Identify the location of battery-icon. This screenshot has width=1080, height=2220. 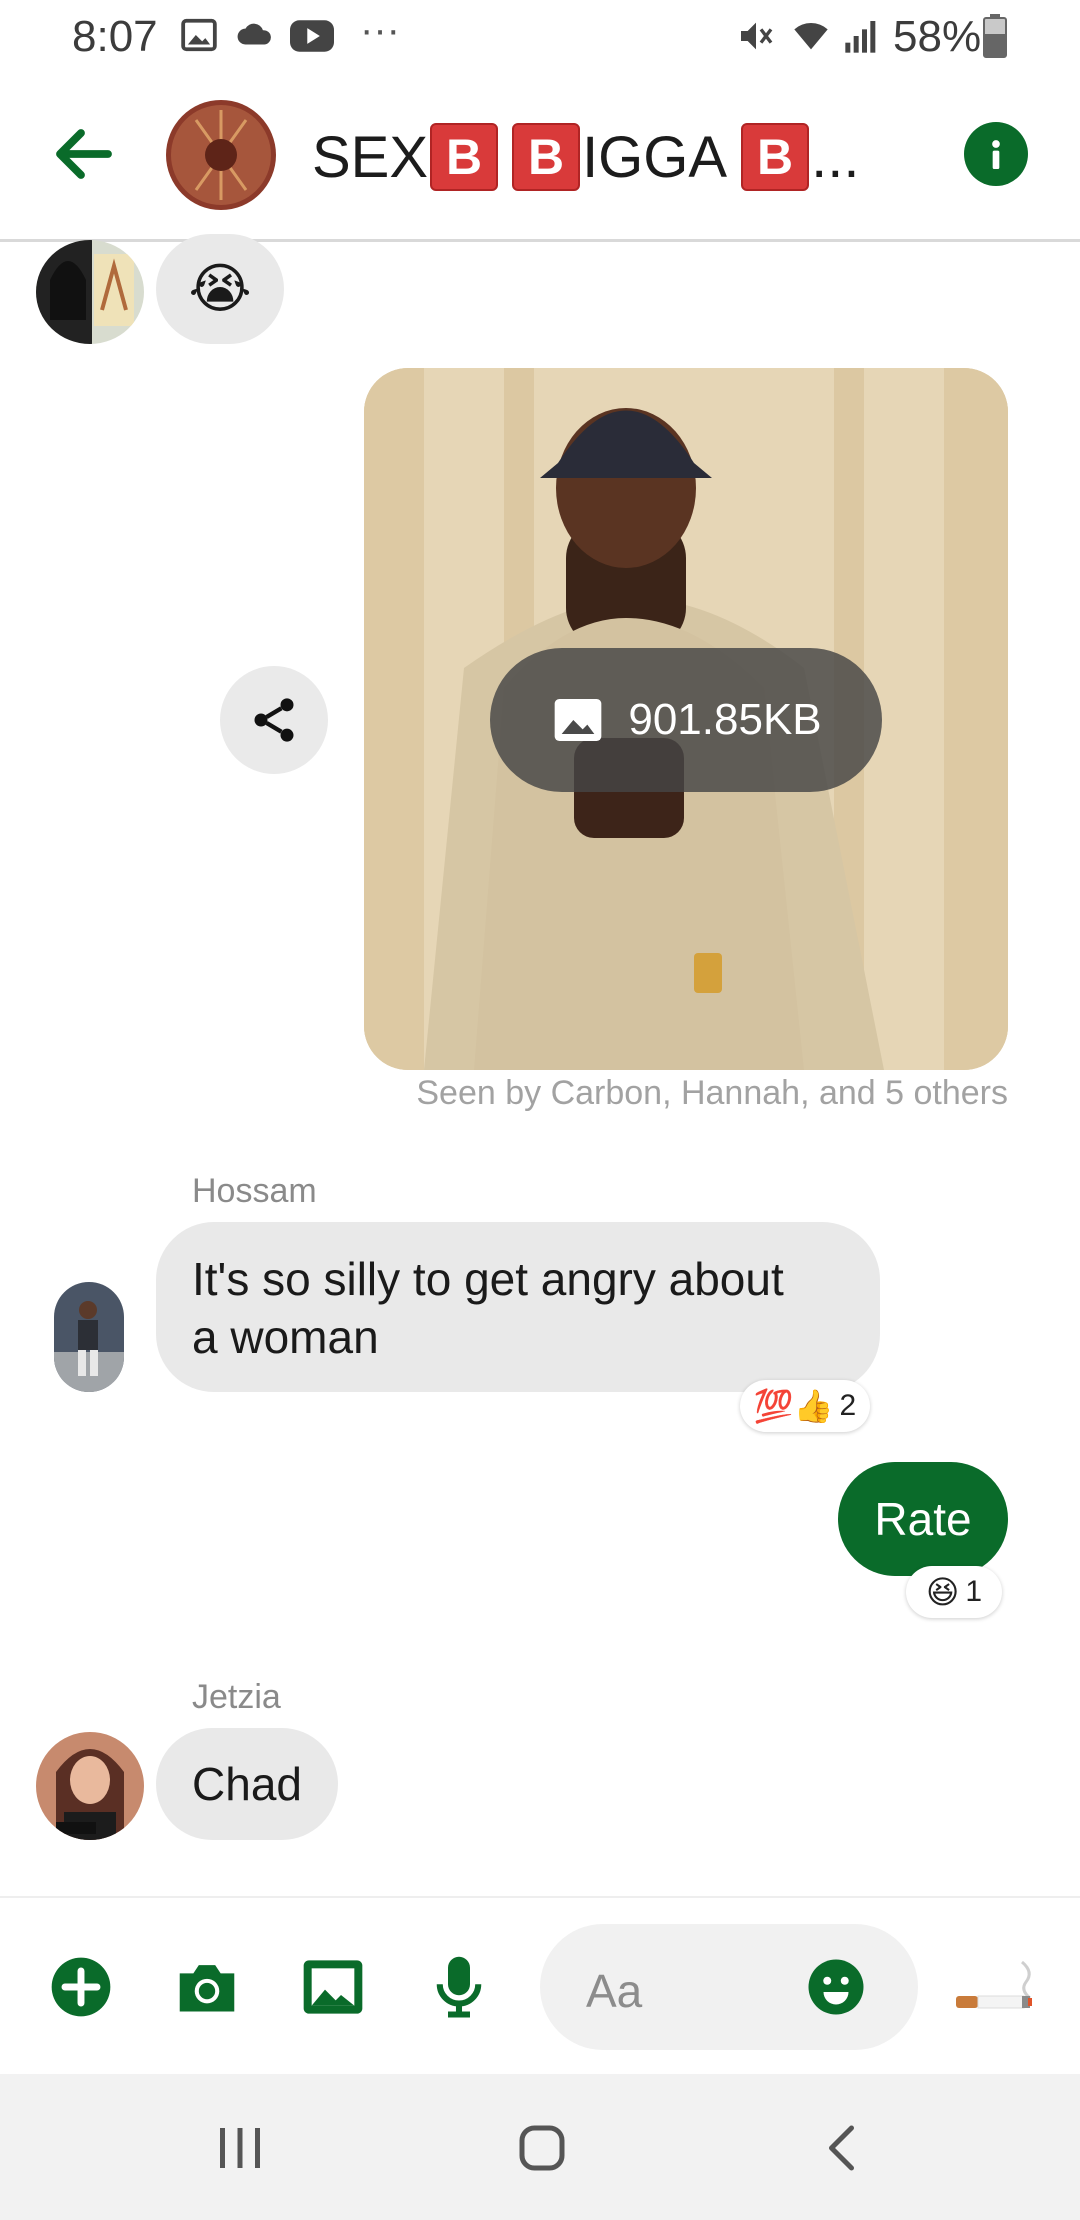
(995, 36).